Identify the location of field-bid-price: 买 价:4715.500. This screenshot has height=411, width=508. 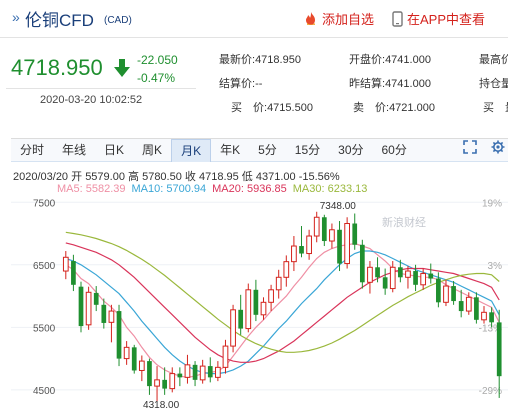
(266, 108).